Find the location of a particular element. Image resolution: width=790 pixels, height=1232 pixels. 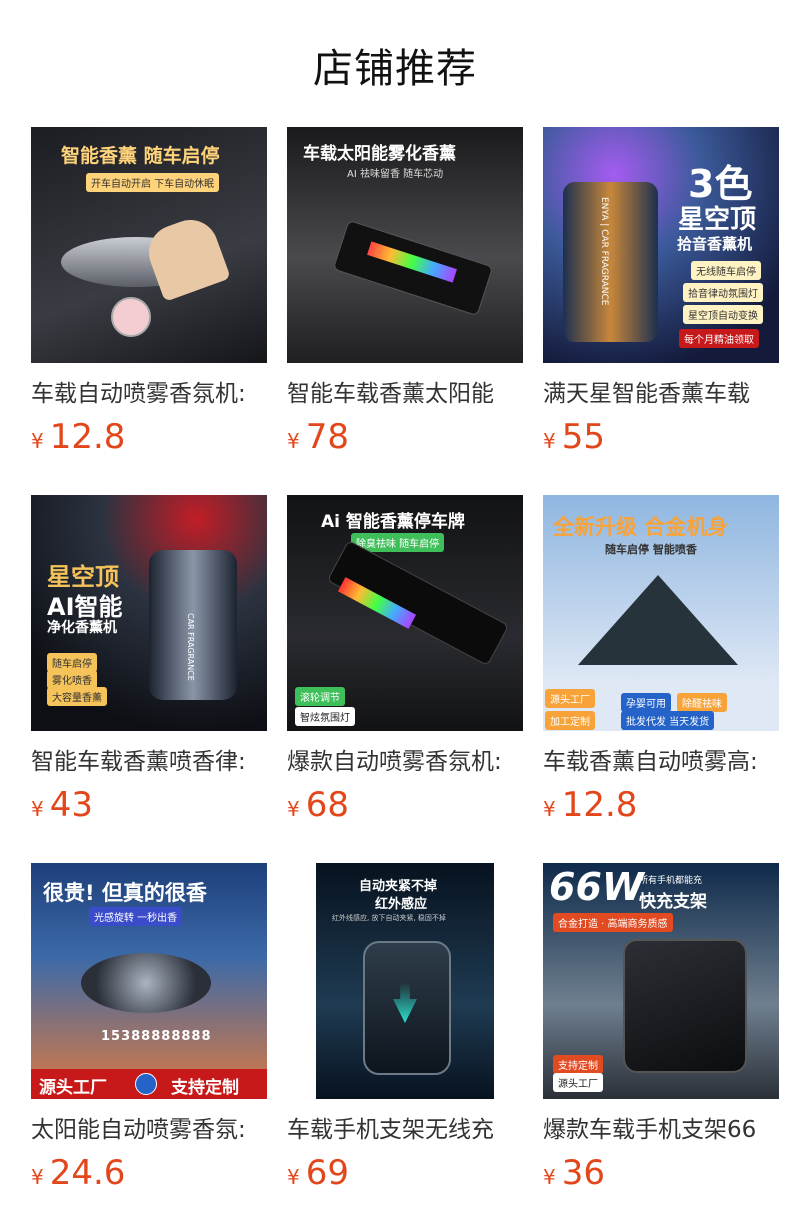

product-card: 车载太阳能雾化香薰 AI 祛味留香 随车芯动 智能车载香薰太阳能 ¥78 is located at coordinates (405, 295).